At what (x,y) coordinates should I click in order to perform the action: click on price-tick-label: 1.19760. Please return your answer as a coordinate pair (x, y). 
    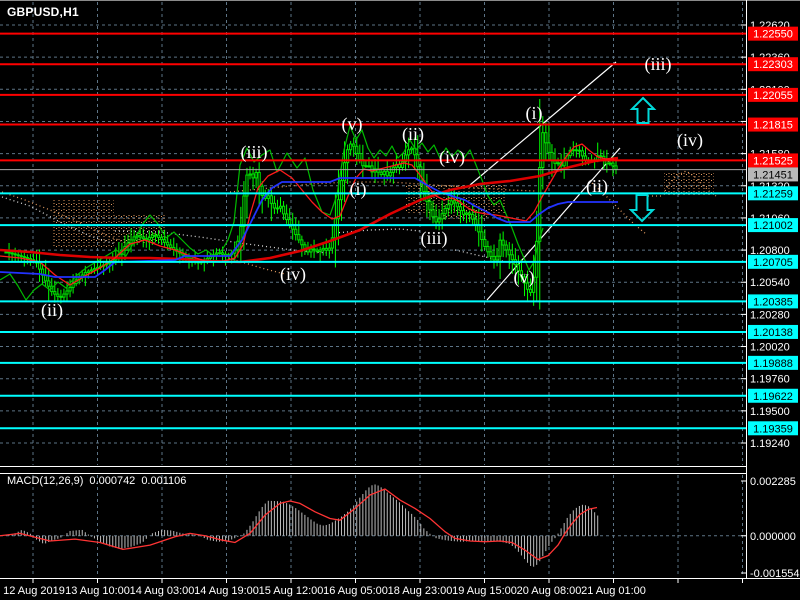
    Looking at the image, I should click on (770, 380).